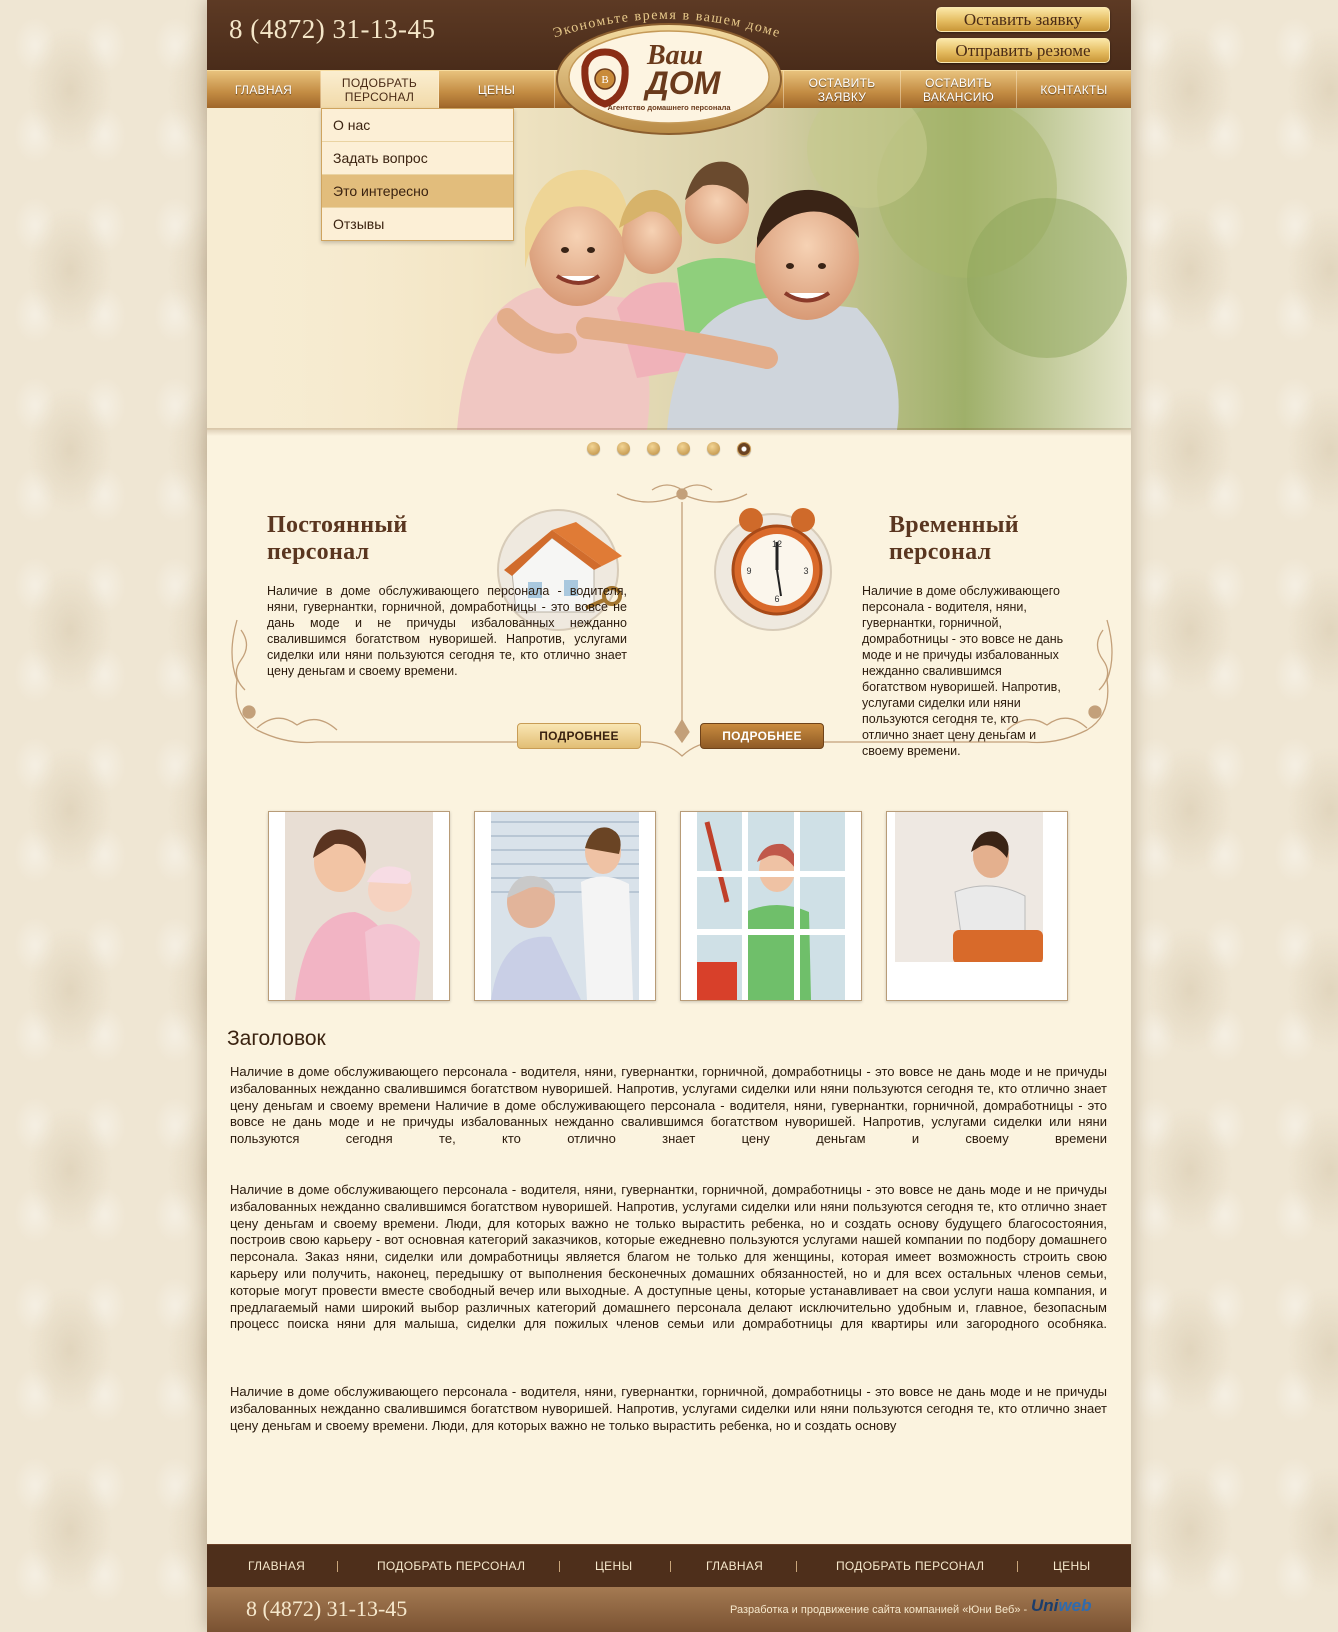 The image size is (1338, 1632). Describe the element at coordinates (417, 125) in the screenshot. I see `dropdown-item-about: О нас` at that location.